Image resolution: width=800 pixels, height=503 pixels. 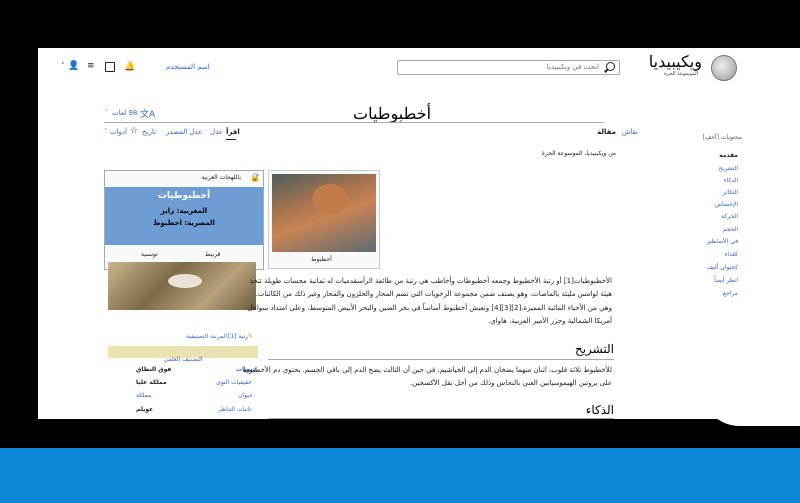 I want to click on tab-history: تاريخ, so click(x=149, y=132).